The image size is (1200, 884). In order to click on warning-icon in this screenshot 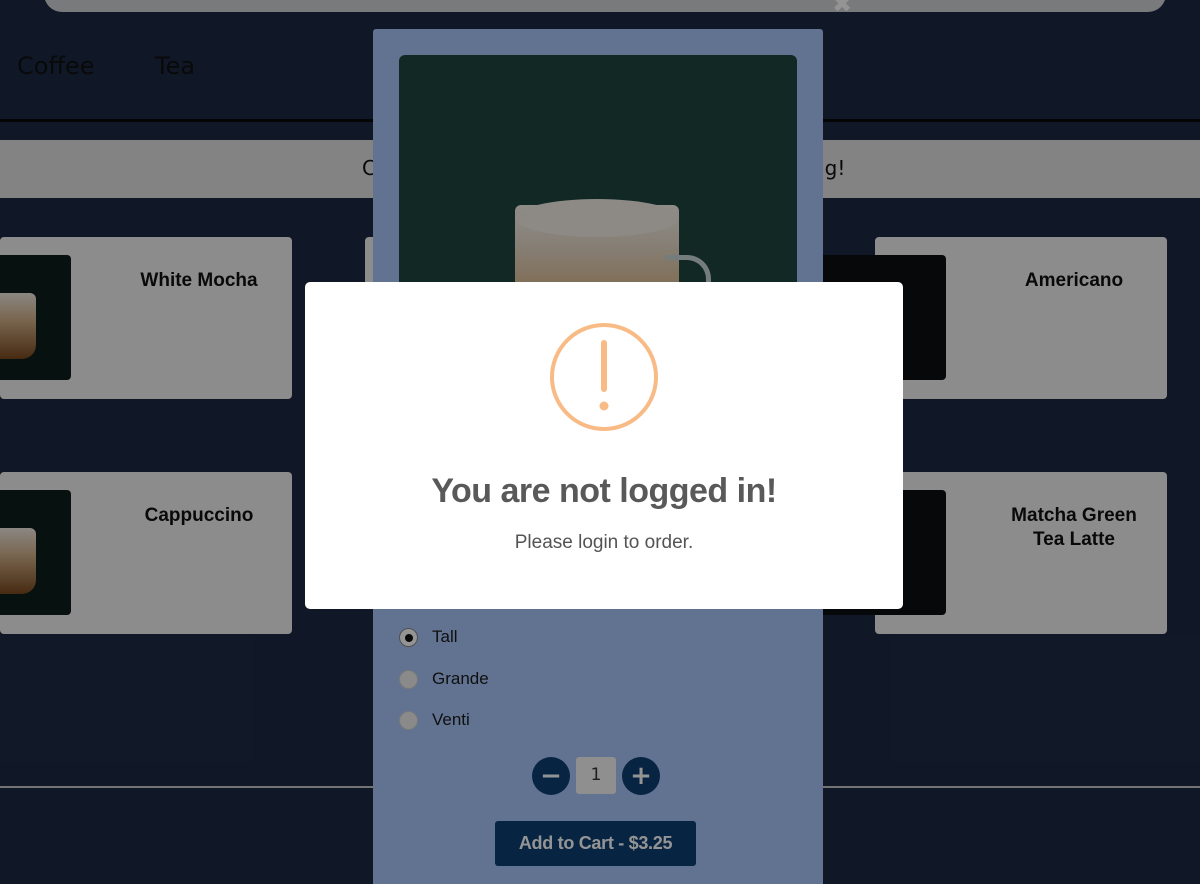, I will do `click(604, 377)`.